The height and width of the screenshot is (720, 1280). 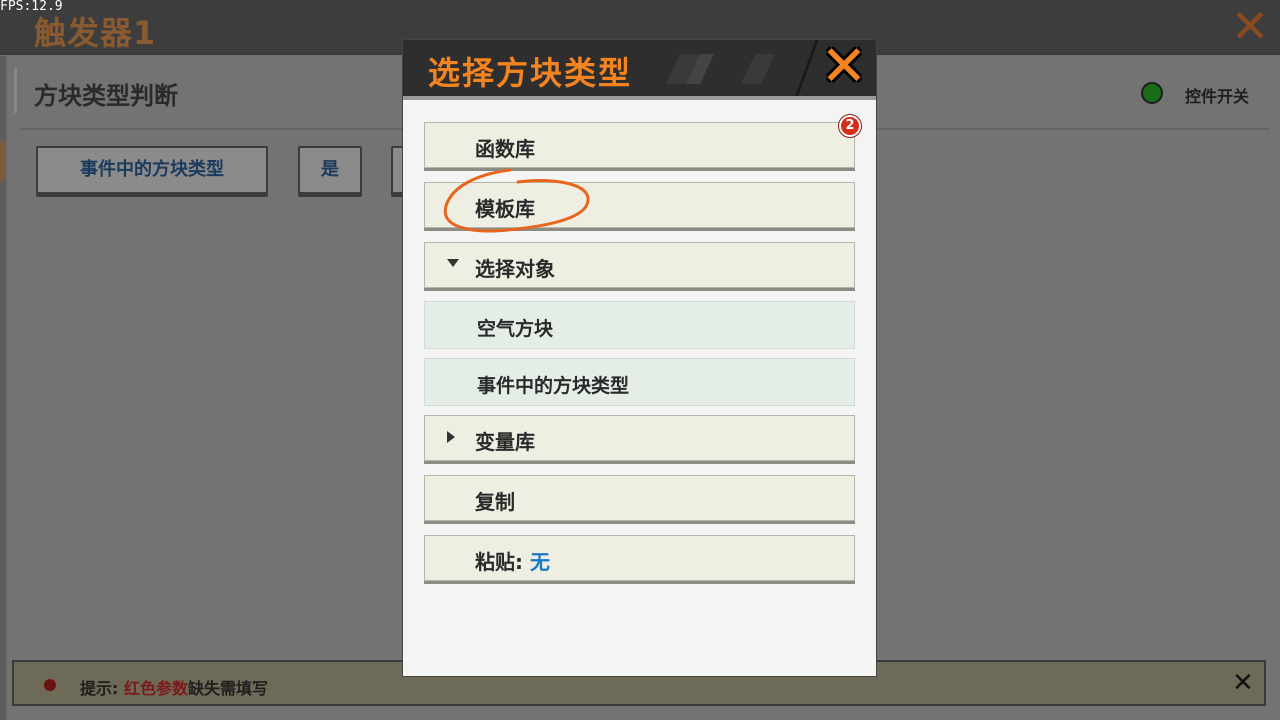 What do you see at coordinates (1243, 683) in the screenshot?
I see `hint-close-icon: ✕` at bounding box center [1243, 683].